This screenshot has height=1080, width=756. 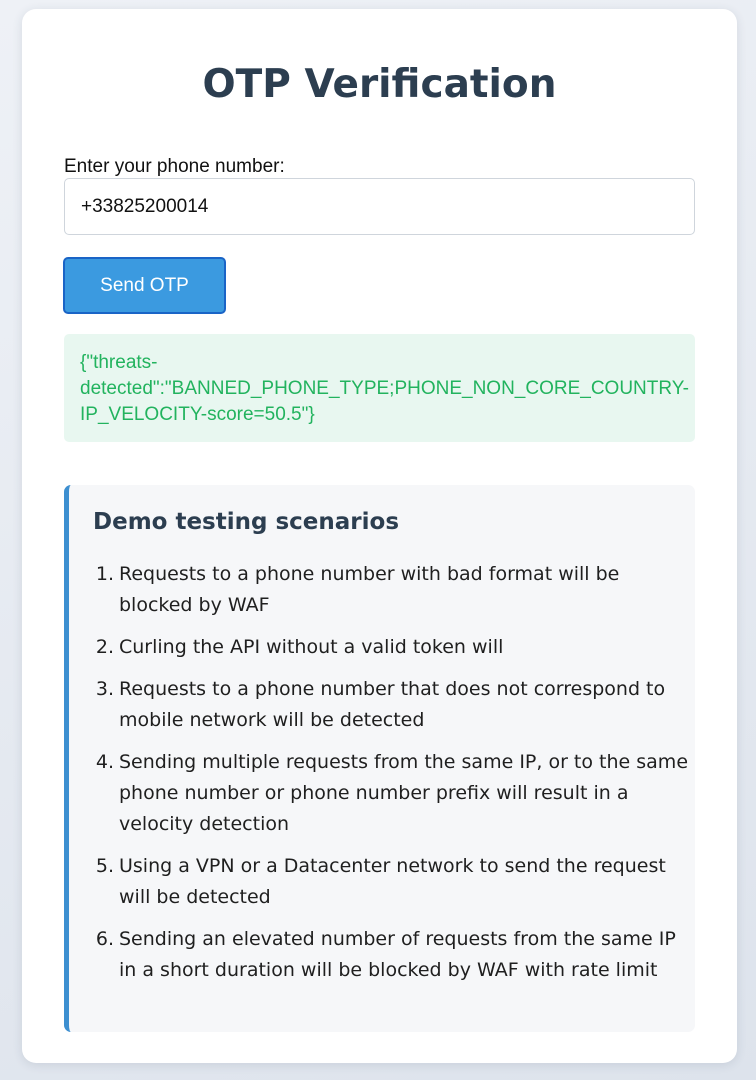 What do you see at coordinates (379, 84) in the screenshot?
I see `page-title: OTP Verification` at bounding box center [379, 84].